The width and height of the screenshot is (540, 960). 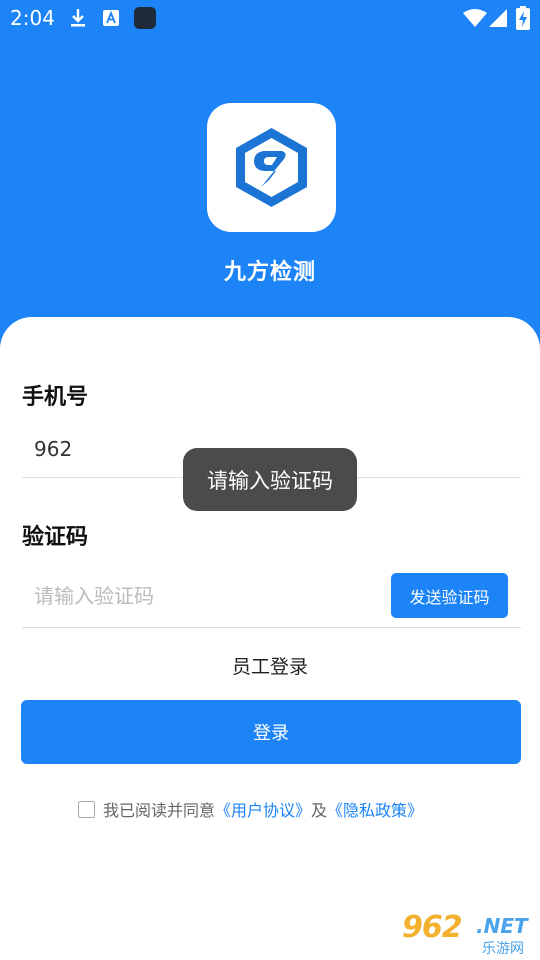 I want to click on download-icon, so click(x=78, y=18).